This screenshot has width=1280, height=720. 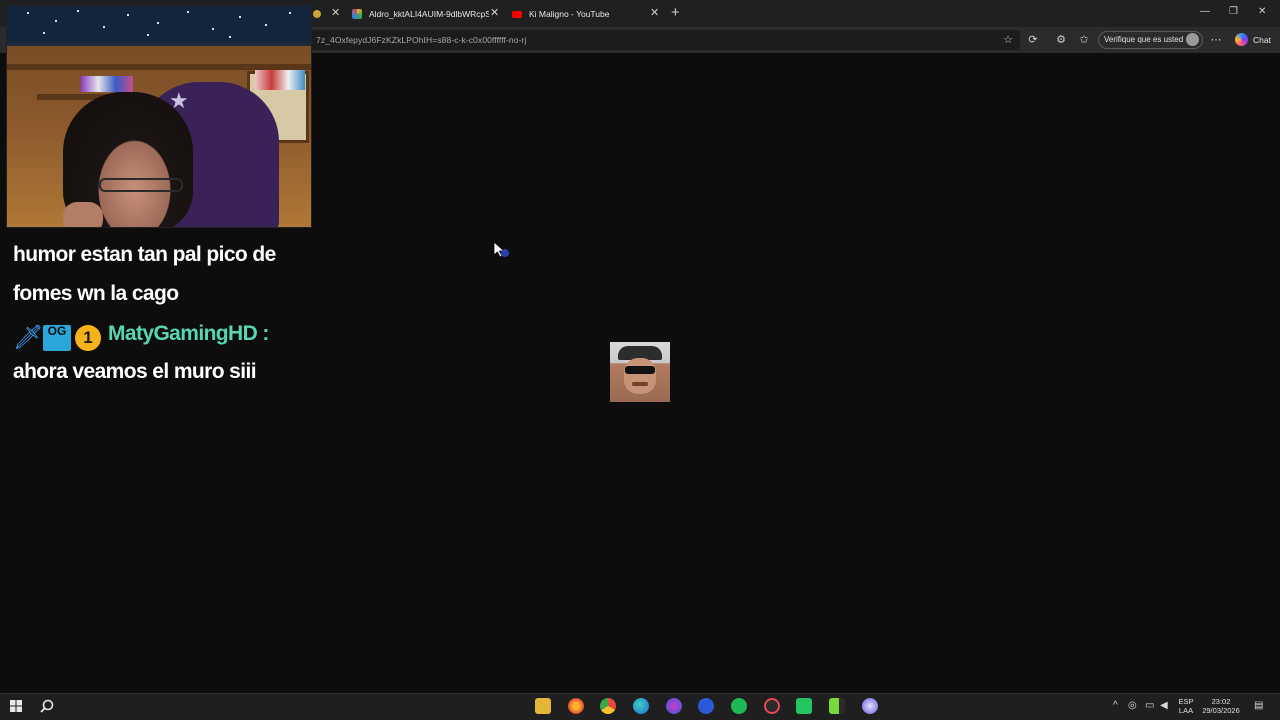 What do you see at coordinates (641, 706) in the screenshot?
I see `edge-icon` at bounding box center [641, 706].